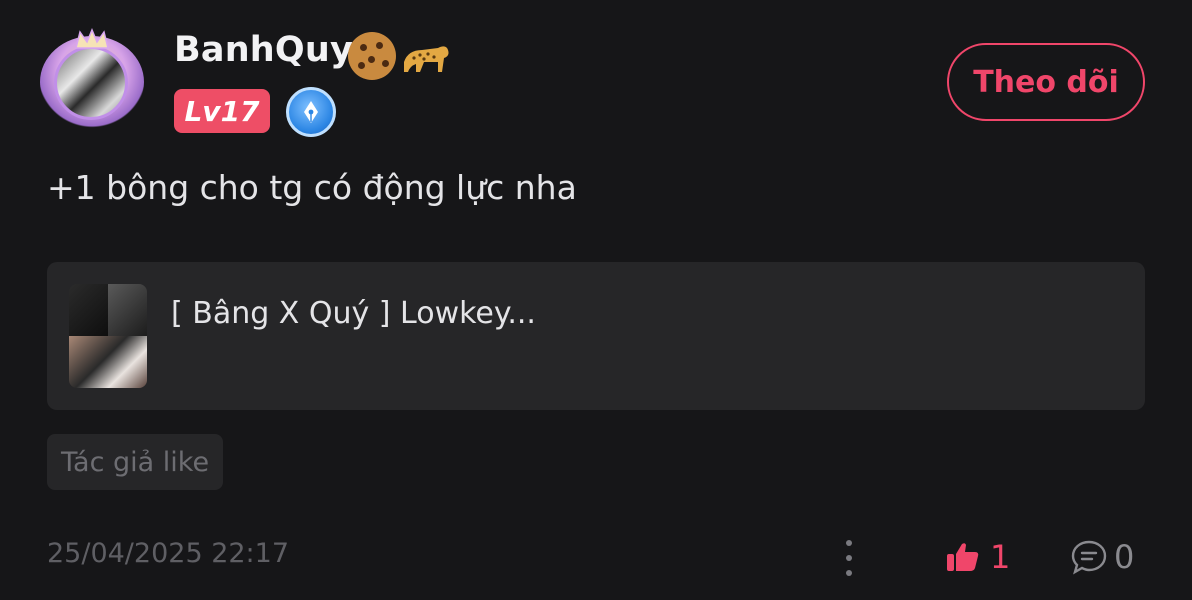 Image resolution: width=1192 pixels, height=600 pixels. What do you see at coordinates (222, 111) in the screenshot?
I see `level-badge: Lv17` at bounding box center [222, 111].